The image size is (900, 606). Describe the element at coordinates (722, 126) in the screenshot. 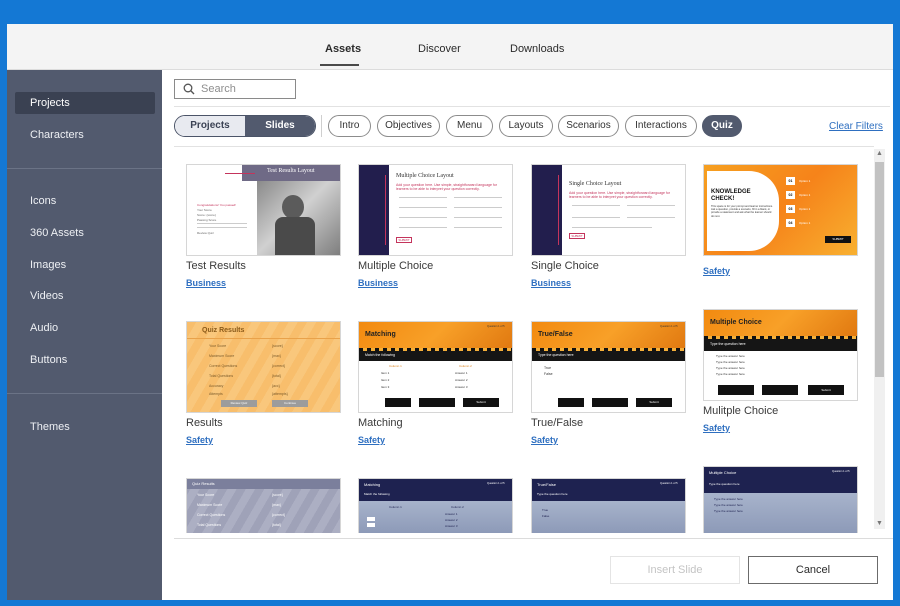

I see `filter-quiz: Quiz` at that location.